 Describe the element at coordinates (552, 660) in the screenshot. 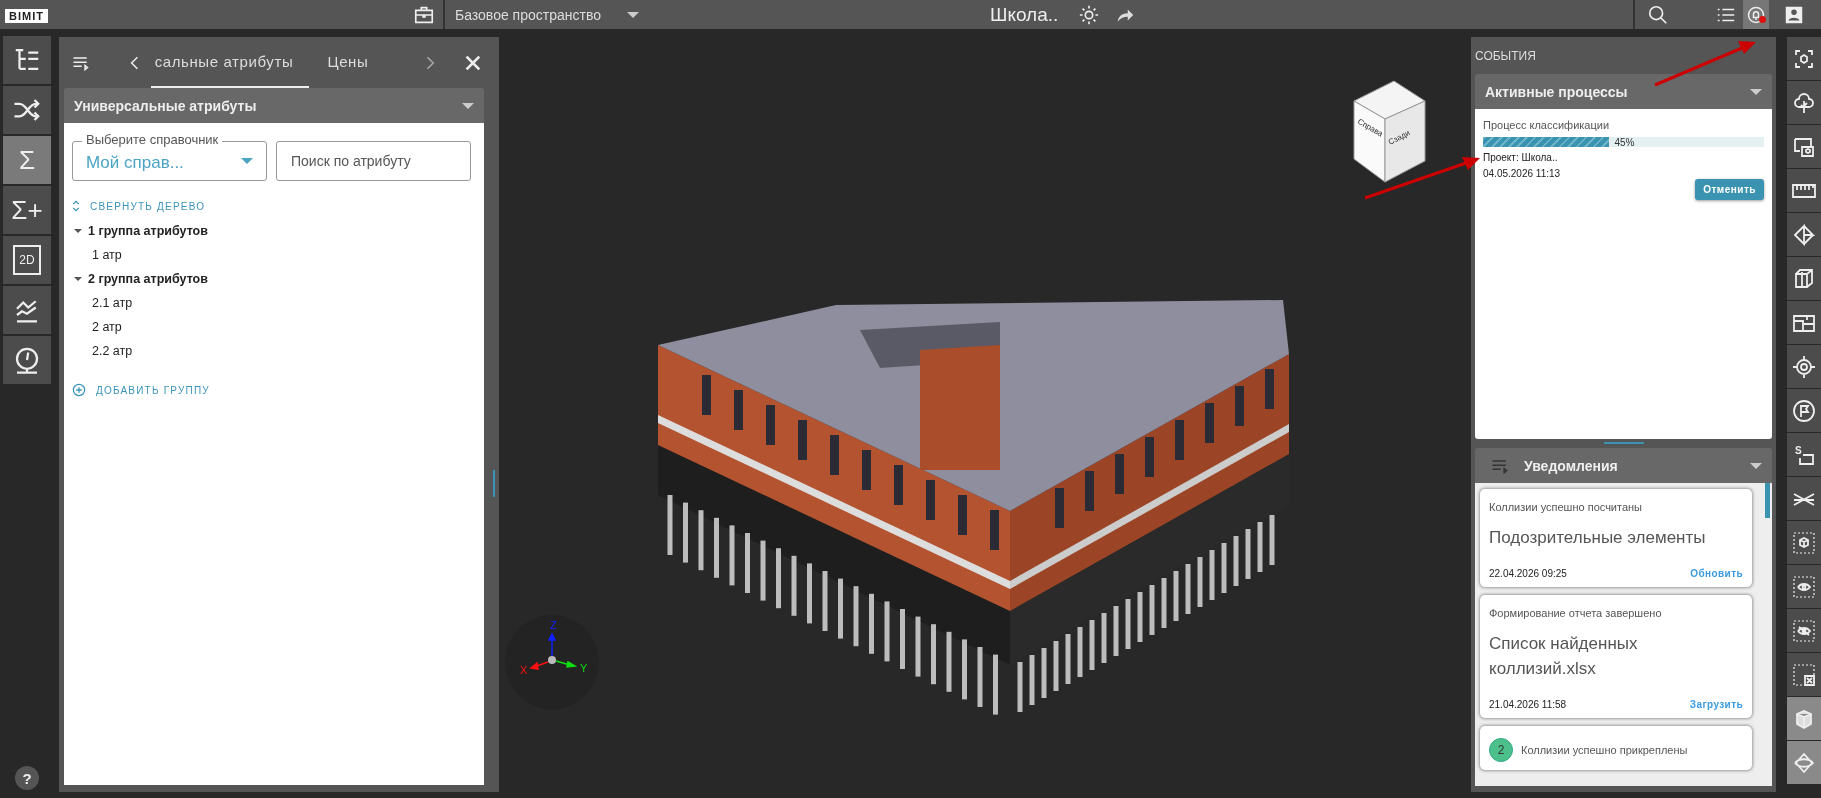

I see `origin-point` at that location.